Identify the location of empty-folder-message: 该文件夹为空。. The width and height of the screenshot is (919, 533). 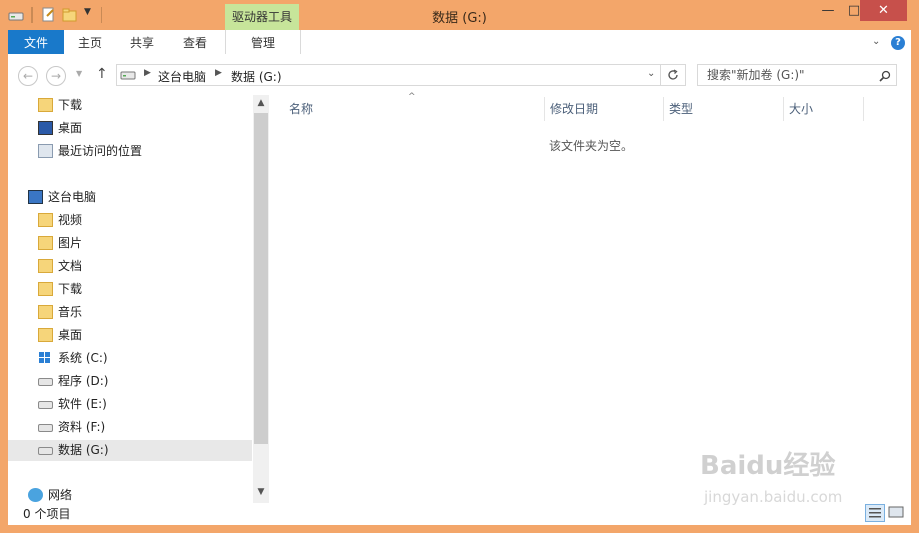
(591, 146).